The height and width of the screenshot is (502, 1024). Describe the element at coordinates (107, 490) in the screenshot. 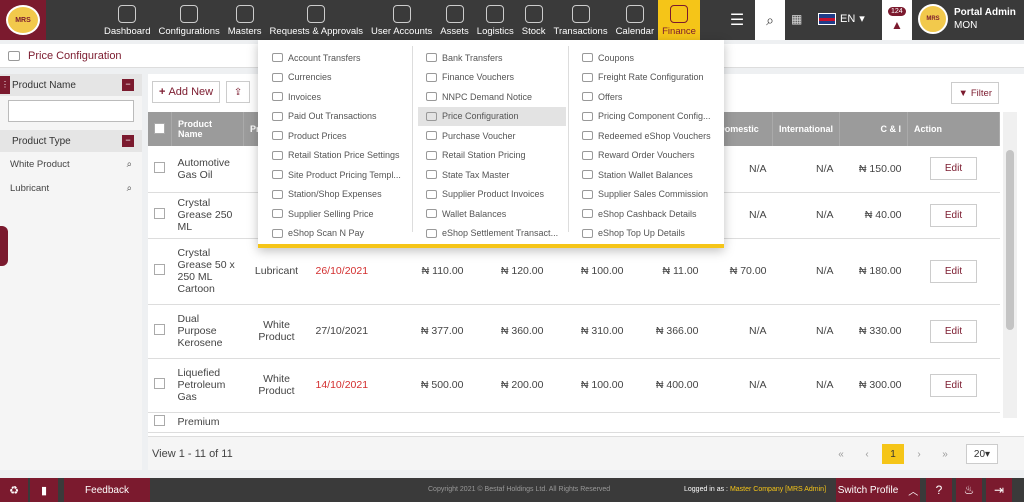

I see `feedback-button: Feedback` at that location.